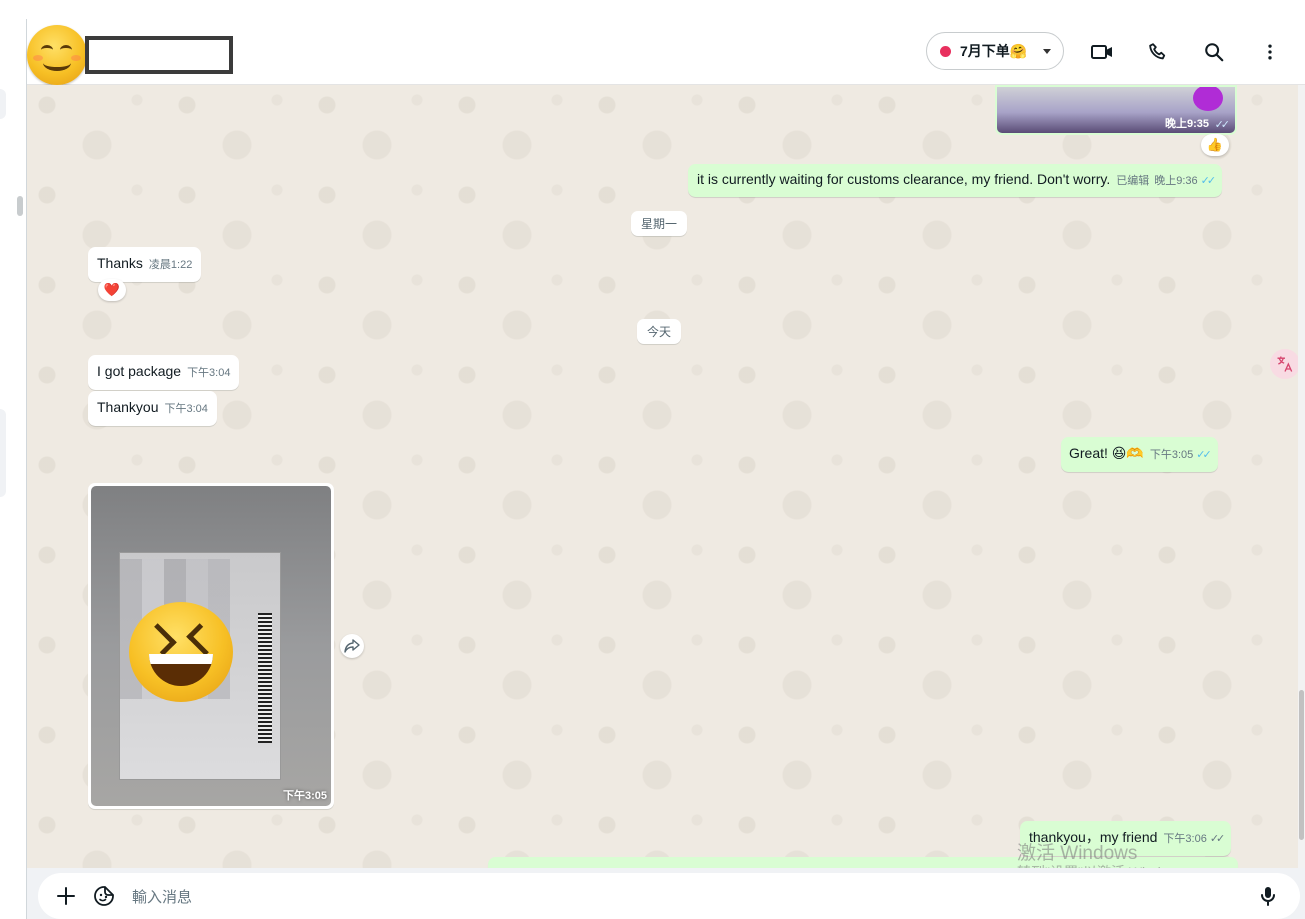 Image resolution: width=1305 pixels, height=919 pixels. I want to click on heart-icon: ❤️, so click(112, 289).